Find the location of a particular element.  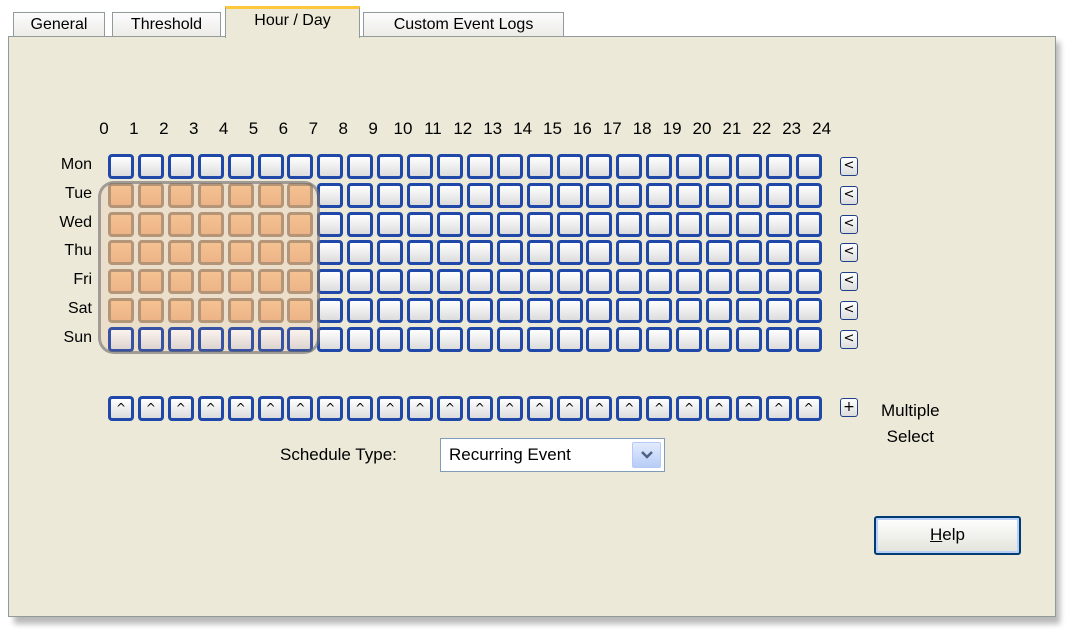

select-column-14-button: ^ is located at coordinates (539, 408).